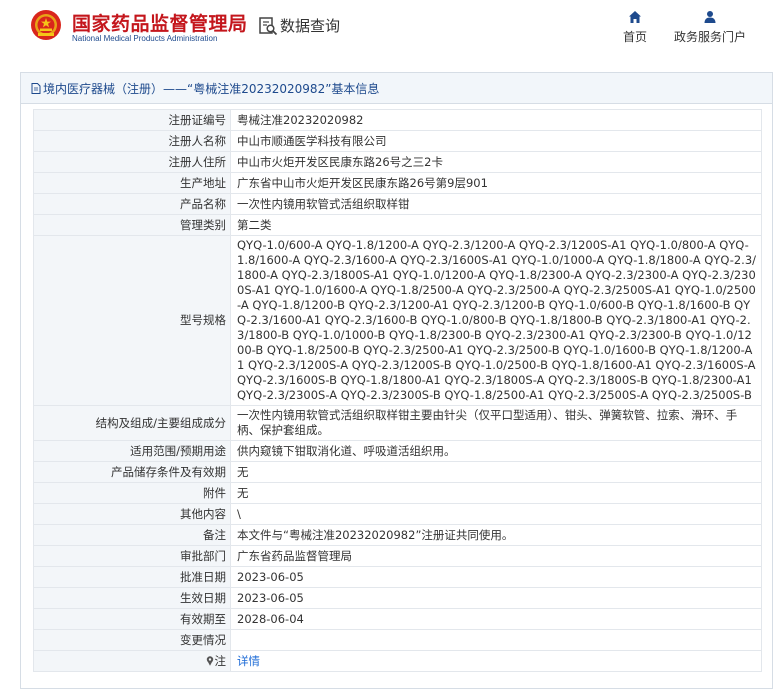 The height and width of the screenshot is (697, 775). What do you see at coordinates (132, 141) in the screenshot?
I see `row-key: 注册人名称` at bounding box center [132, 141].